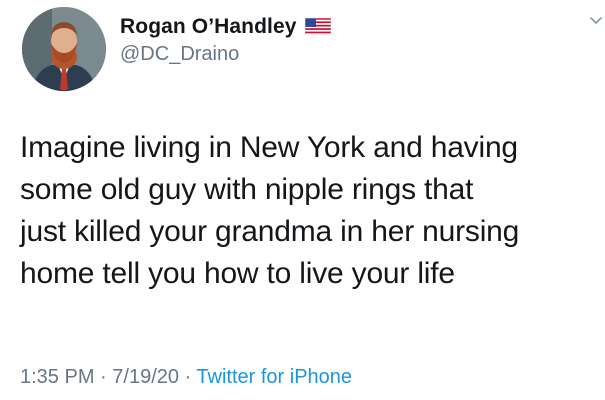  What do you see at coordinates (57, 377) in the screenshot?
I see `tweet-time: 1:35 PM` at bounding box center [57, 377].